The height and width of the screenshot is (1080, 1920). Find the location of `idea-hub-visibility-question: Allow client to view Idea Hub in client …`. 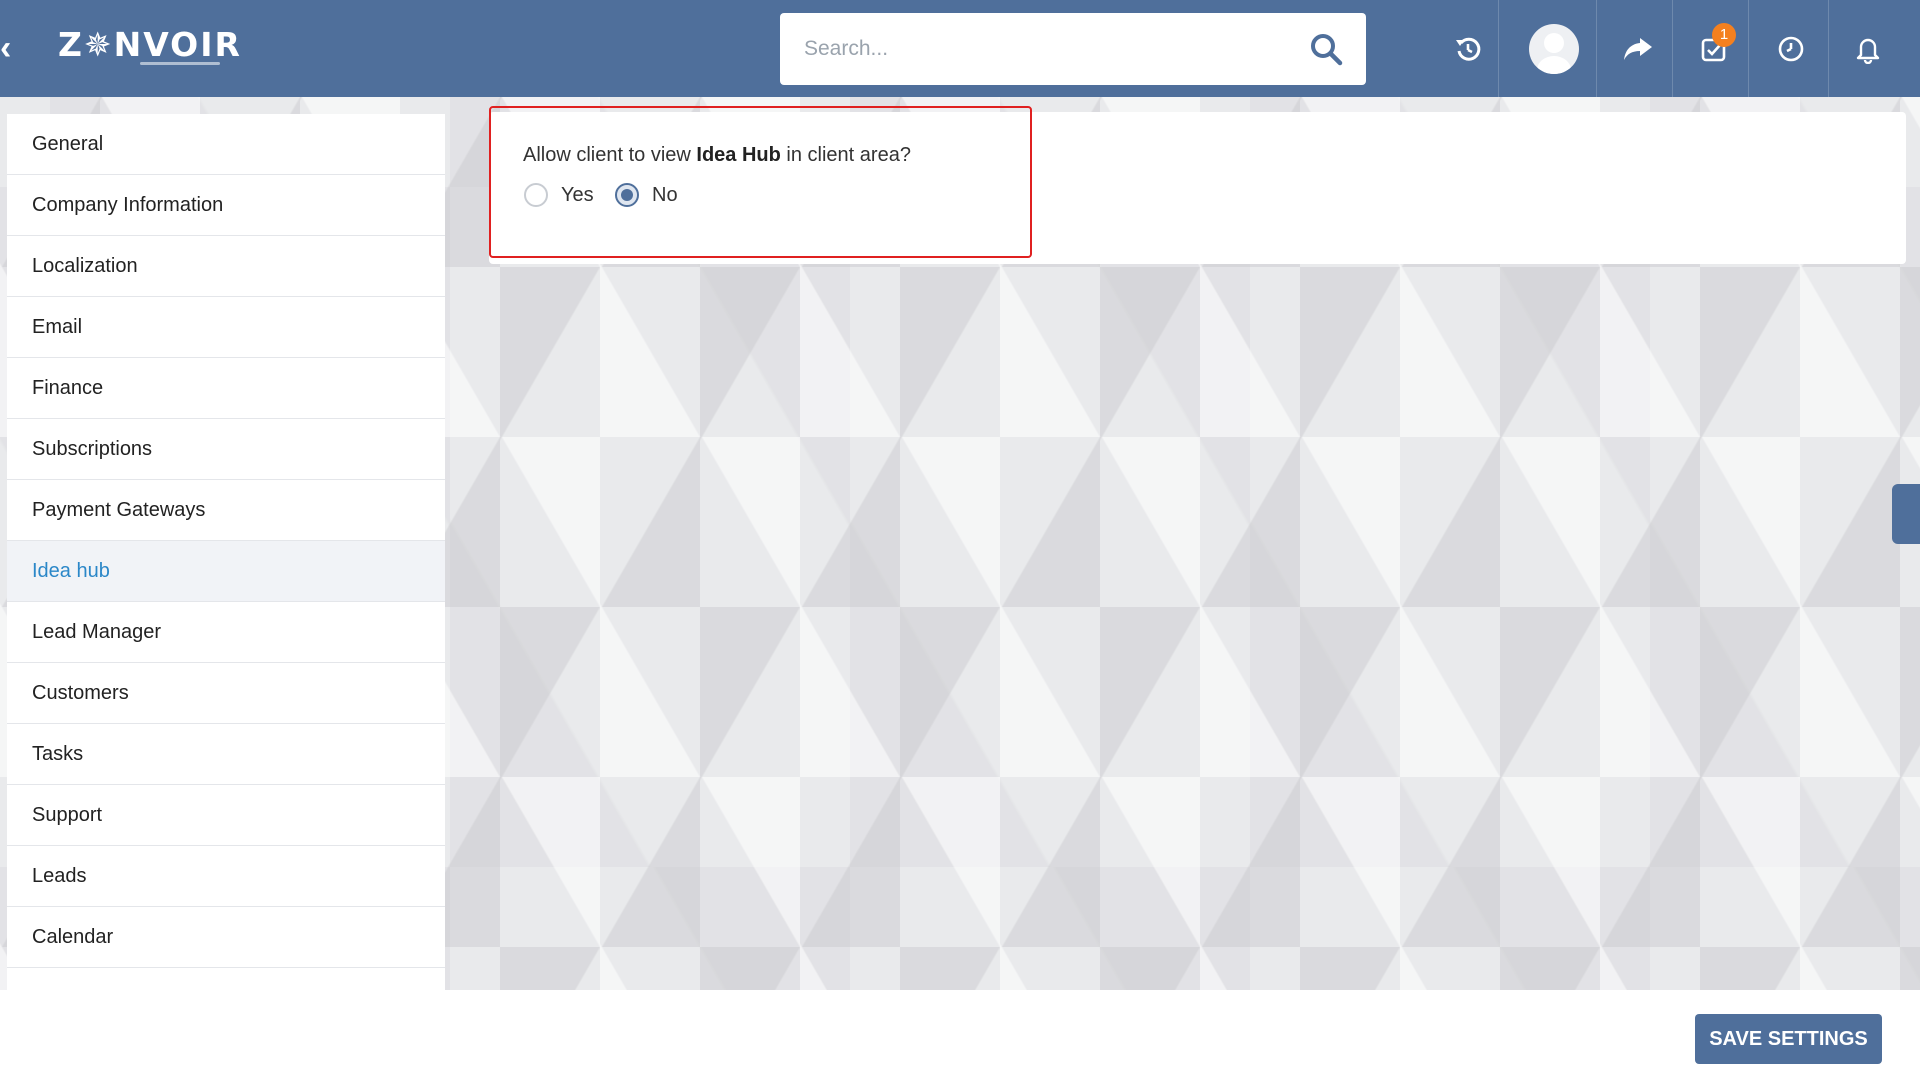

idea-hub-visibility-question: Allow client to view Idea Hub in client … is located at coordinates (717, 155).